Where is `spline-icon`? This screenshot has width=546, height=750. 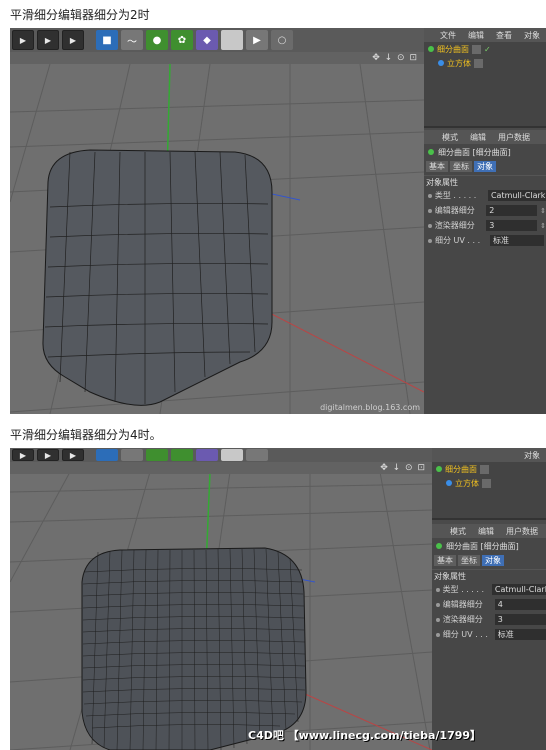 spline-icon is located at coordinates (132, 455).